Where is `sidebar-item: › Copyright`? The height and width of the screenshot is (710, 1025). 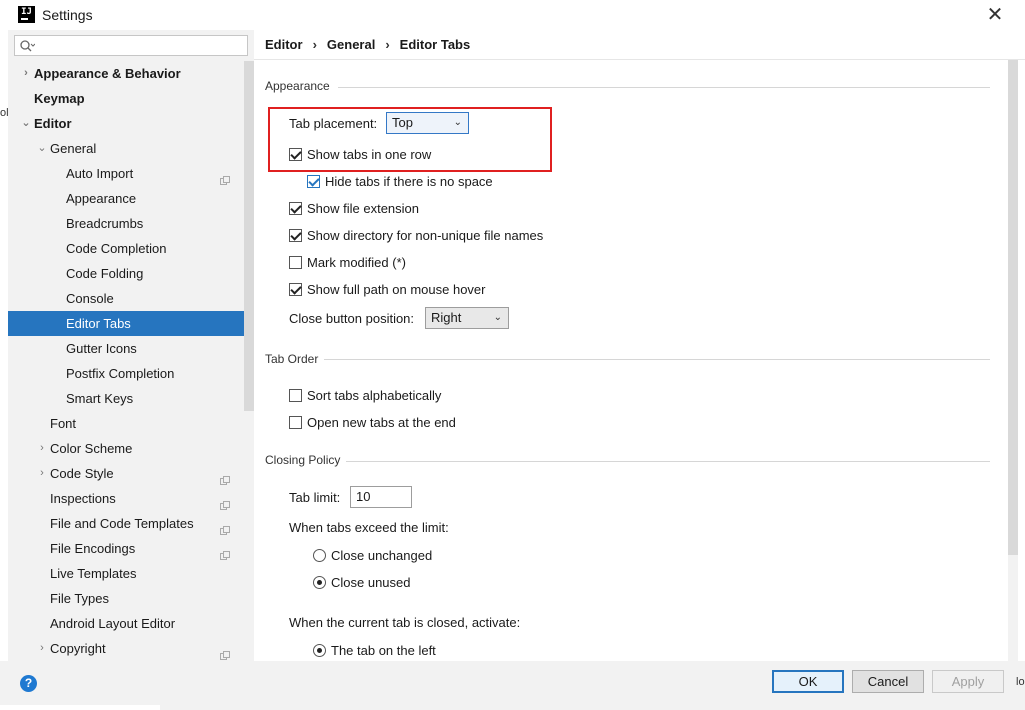
sidebar-item: › Copyright is located at coordinates (126, 648).